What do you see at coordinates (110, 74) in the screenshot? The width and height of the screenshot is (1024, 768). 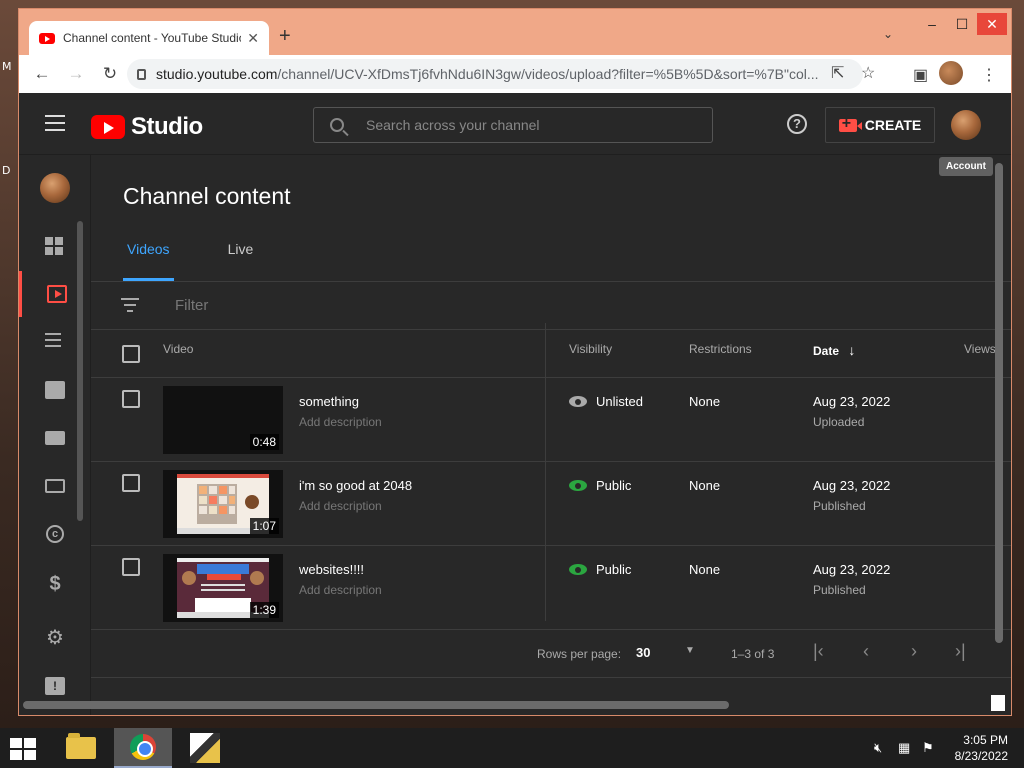 I see `reload-icon: ↻` at bounding box center [110, 74].